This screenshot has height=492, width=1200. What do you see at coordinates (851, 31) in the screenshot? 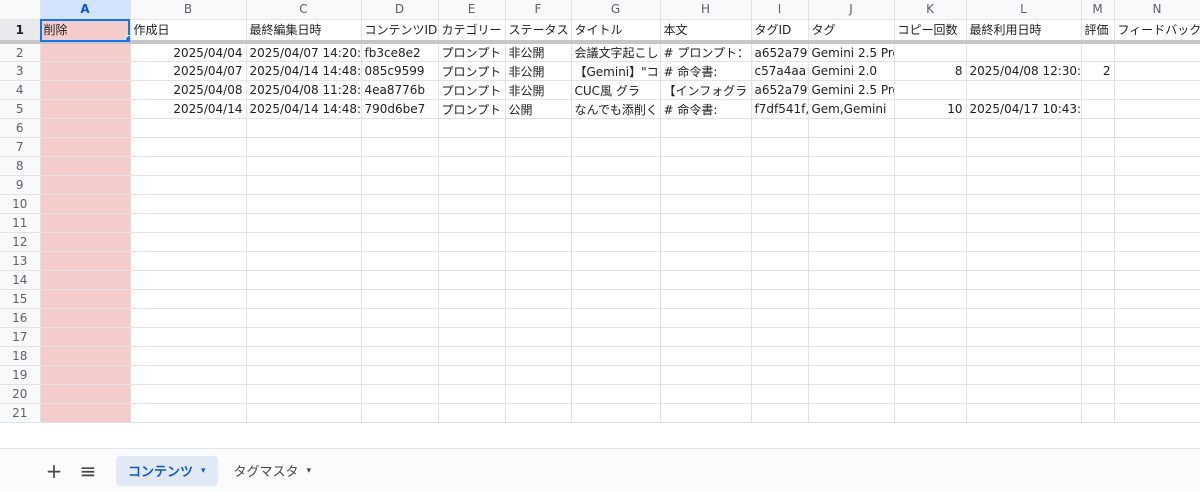
I see `cell-header: タグ` at bounding box center [851, 31].